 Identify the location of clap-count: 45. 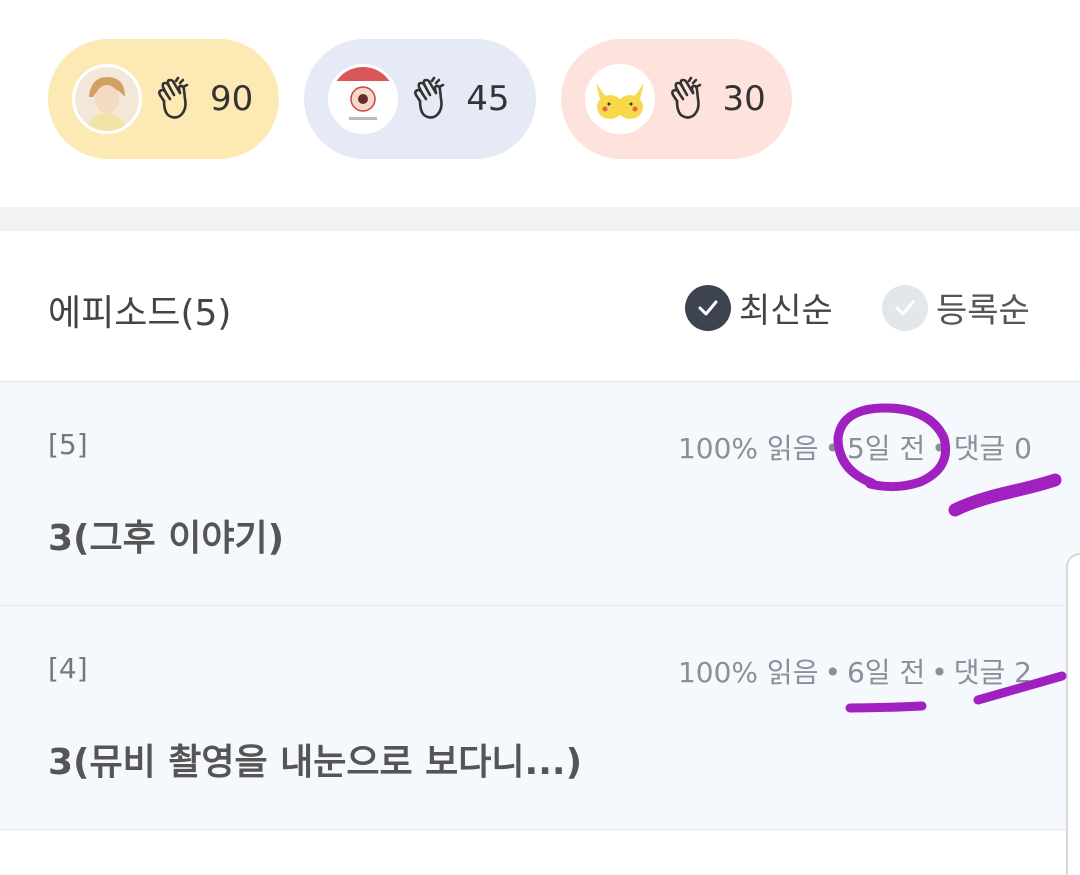
(488, 99).